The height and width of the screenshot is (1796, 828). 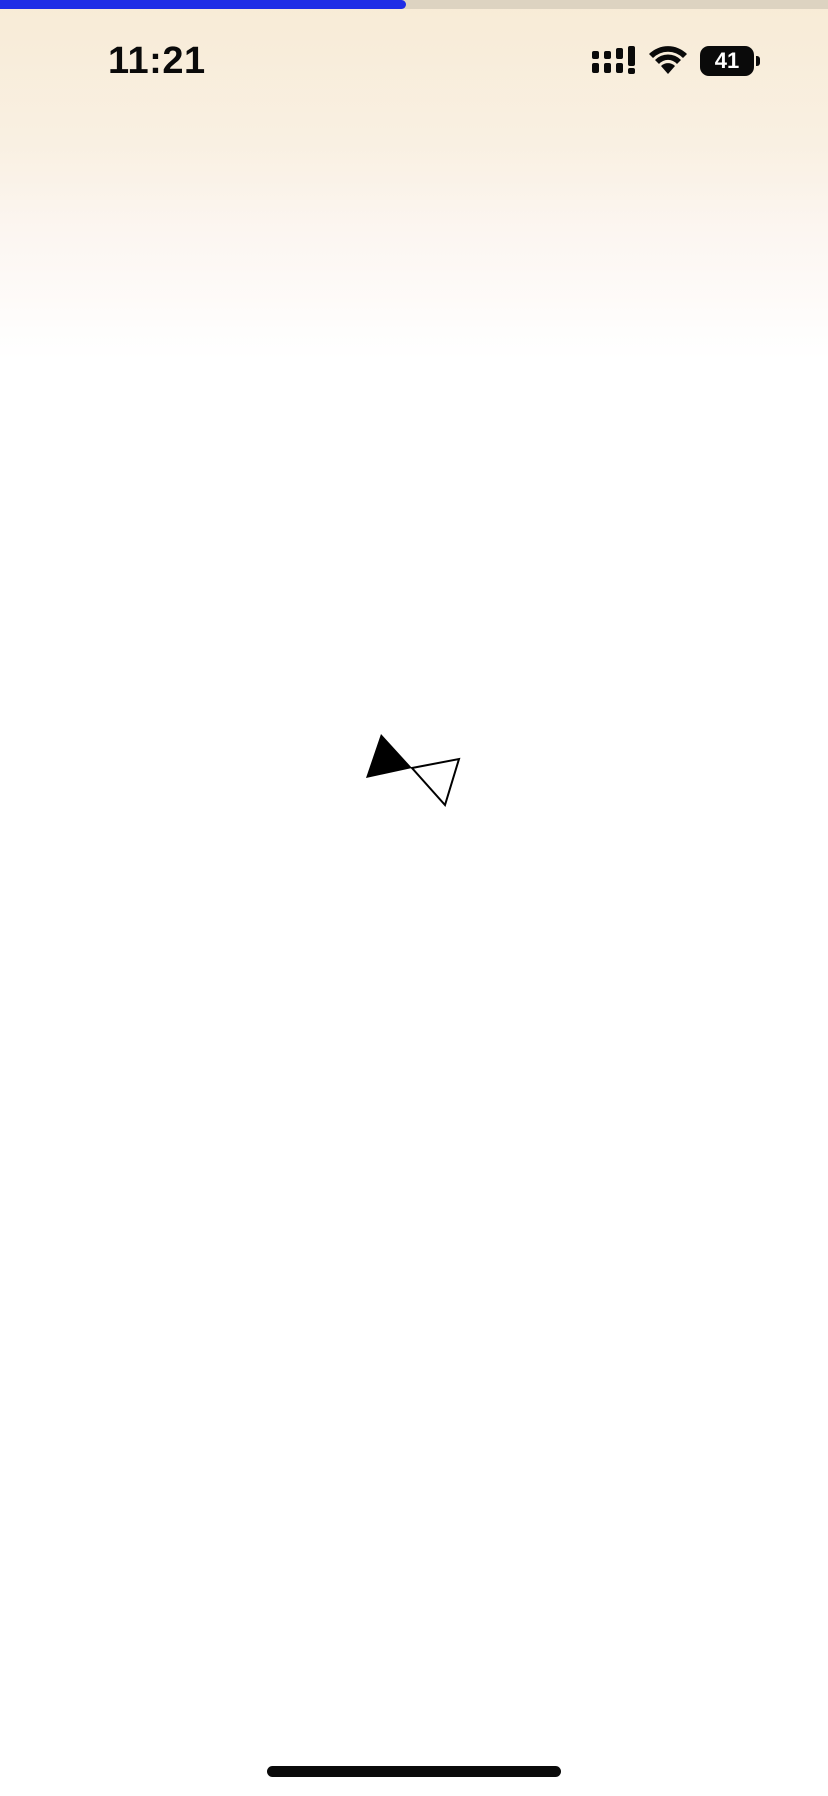 I want to click on home-indicator, so click(x=414, y=1771).